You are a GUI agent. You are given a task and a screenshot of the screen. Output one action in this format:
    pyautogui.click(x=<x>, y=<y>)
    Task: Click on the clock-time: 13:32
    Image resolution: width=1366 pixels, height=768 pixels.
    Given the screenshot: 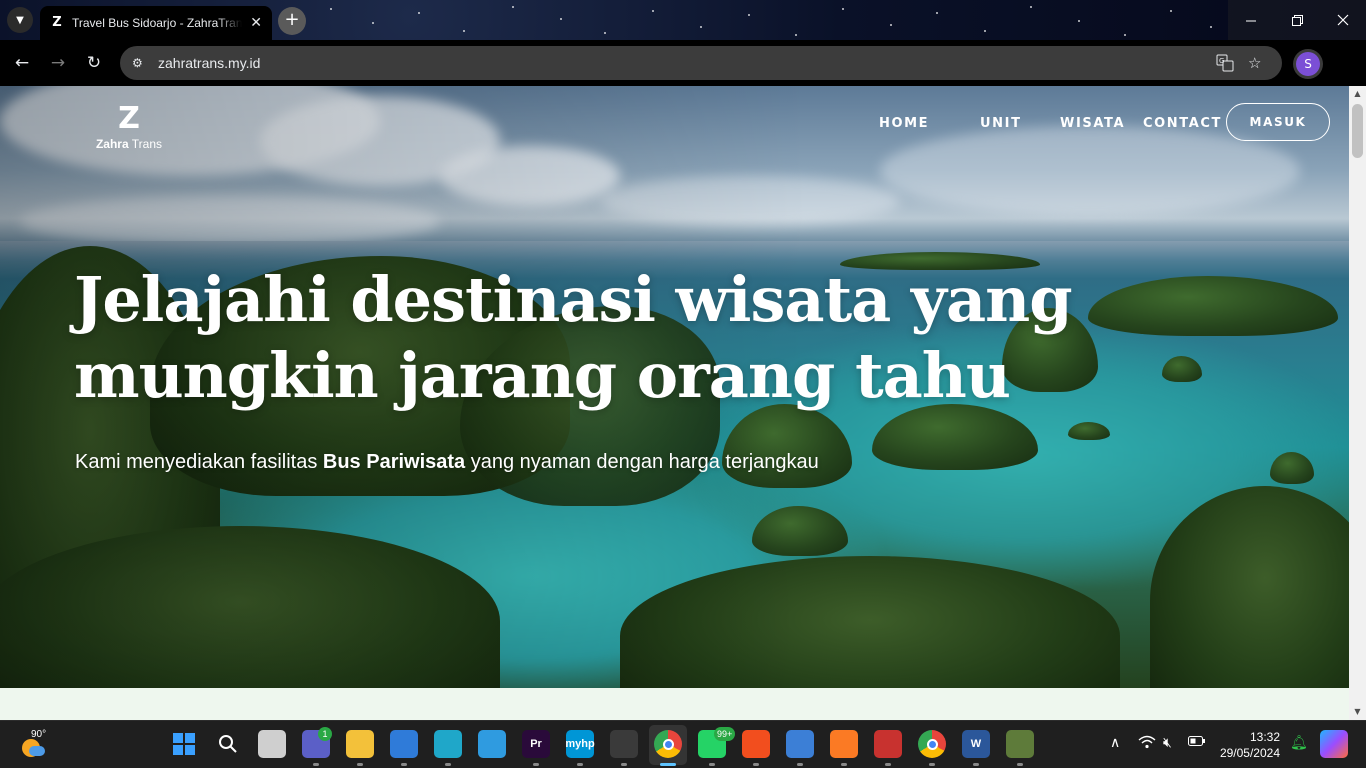 What is the action you would take?
    pyautogui.click(x=1264, y=737)
    